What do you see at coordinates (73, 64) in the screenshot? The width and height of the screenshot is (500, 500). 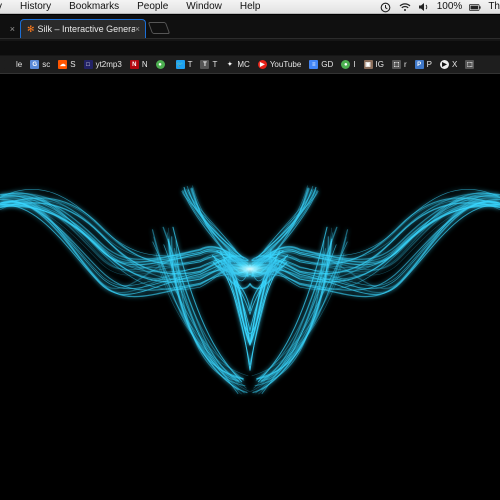 I see `bookmark-label: S` at bounding box center [73, 64].